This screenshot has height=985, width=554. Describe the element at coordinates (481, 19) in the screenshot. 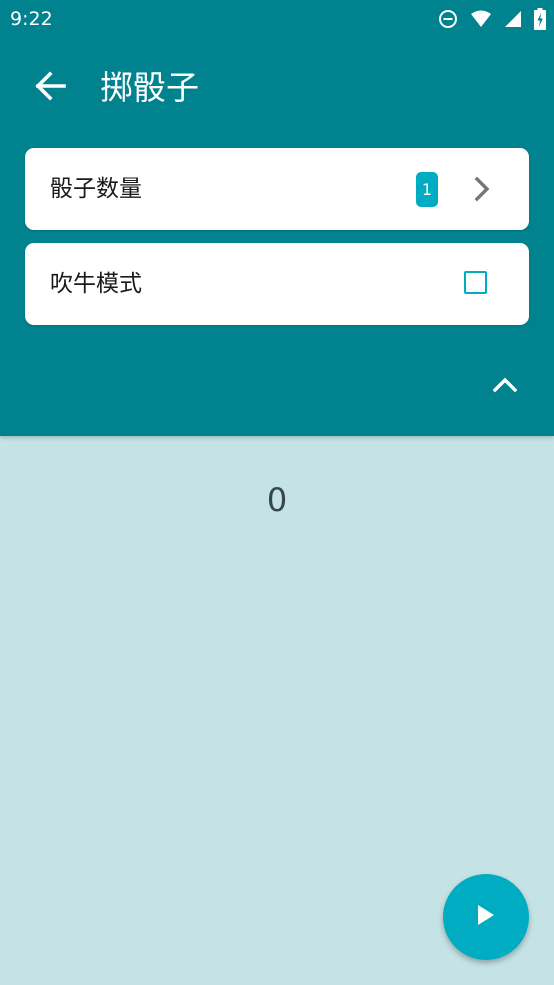

I see `wifi-icon` at that location.